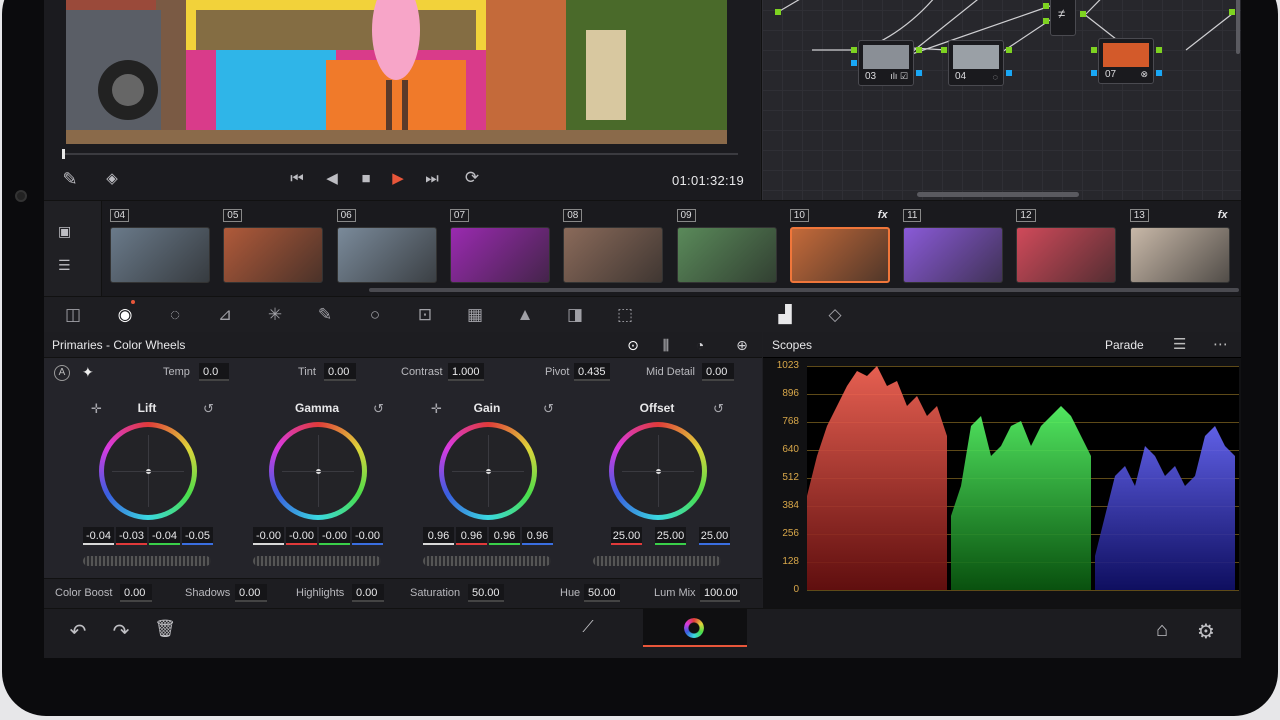 The width and height of the screenshot is (1280, 720). Describe the element at coordinates (325, 315) in the screenshot. I see `qualifier-icon: ✎` at that location.